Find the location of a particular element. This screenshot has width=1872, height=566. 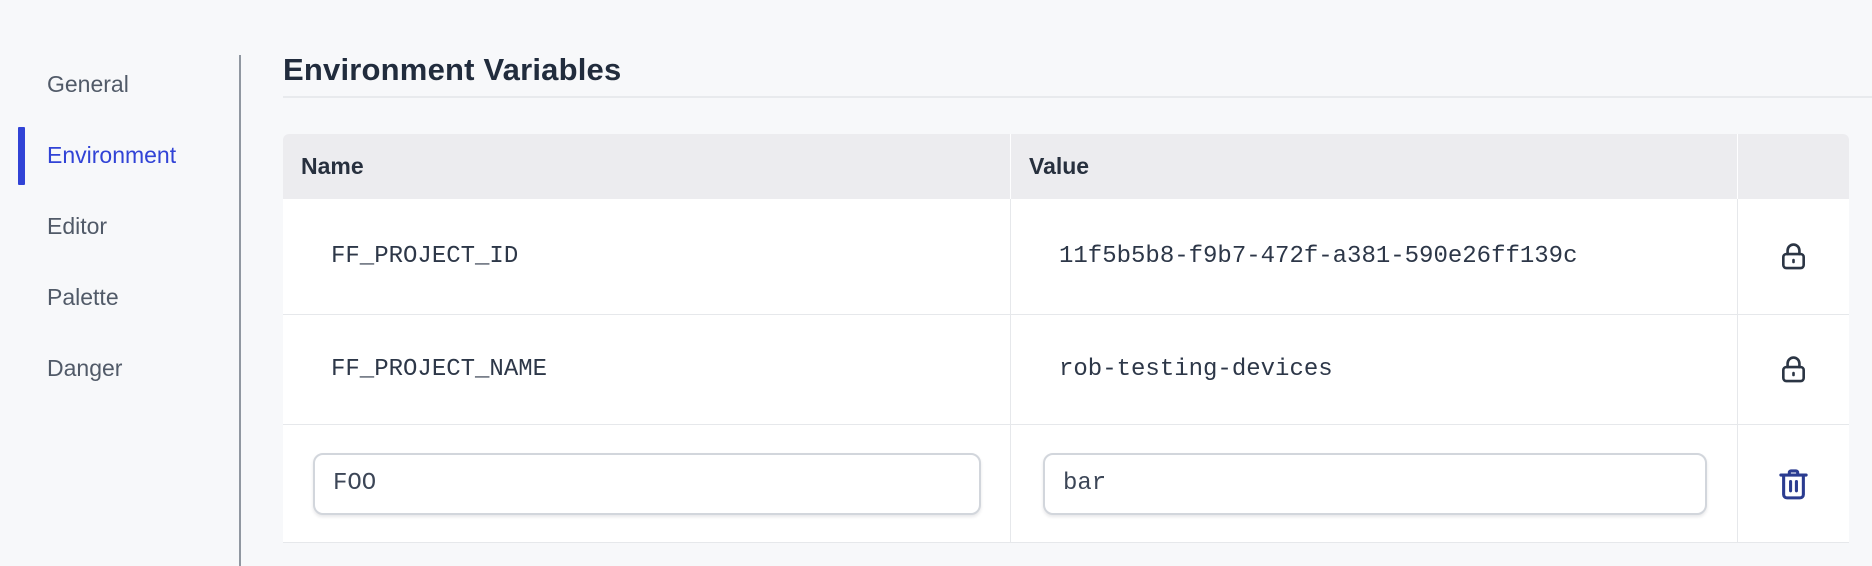

sidebar-item-editor: Editor is located at coordinates (119, 226).